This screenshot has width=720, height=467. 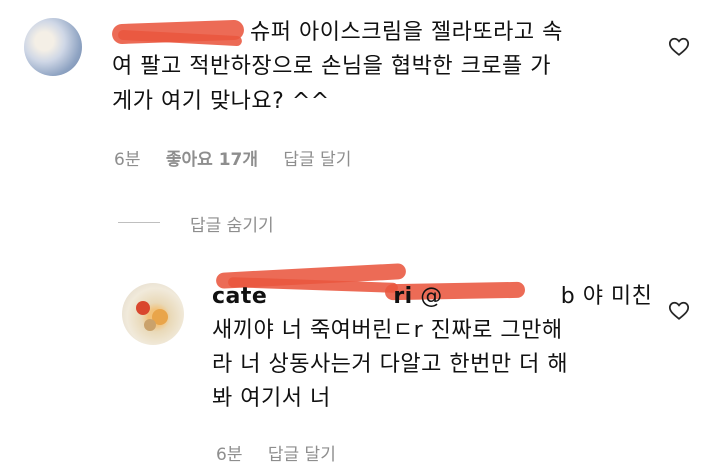 I want to click on comment-meta: 6분 좋아요 17개 답글 달기, so click(x=242, y=157).